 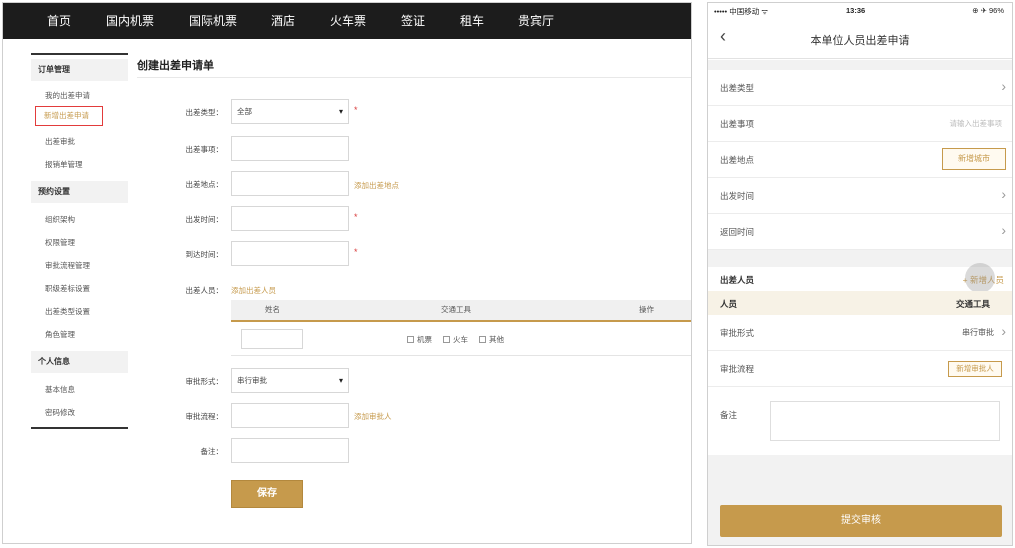 I want to click on name-input, so click(x=272, y=339).